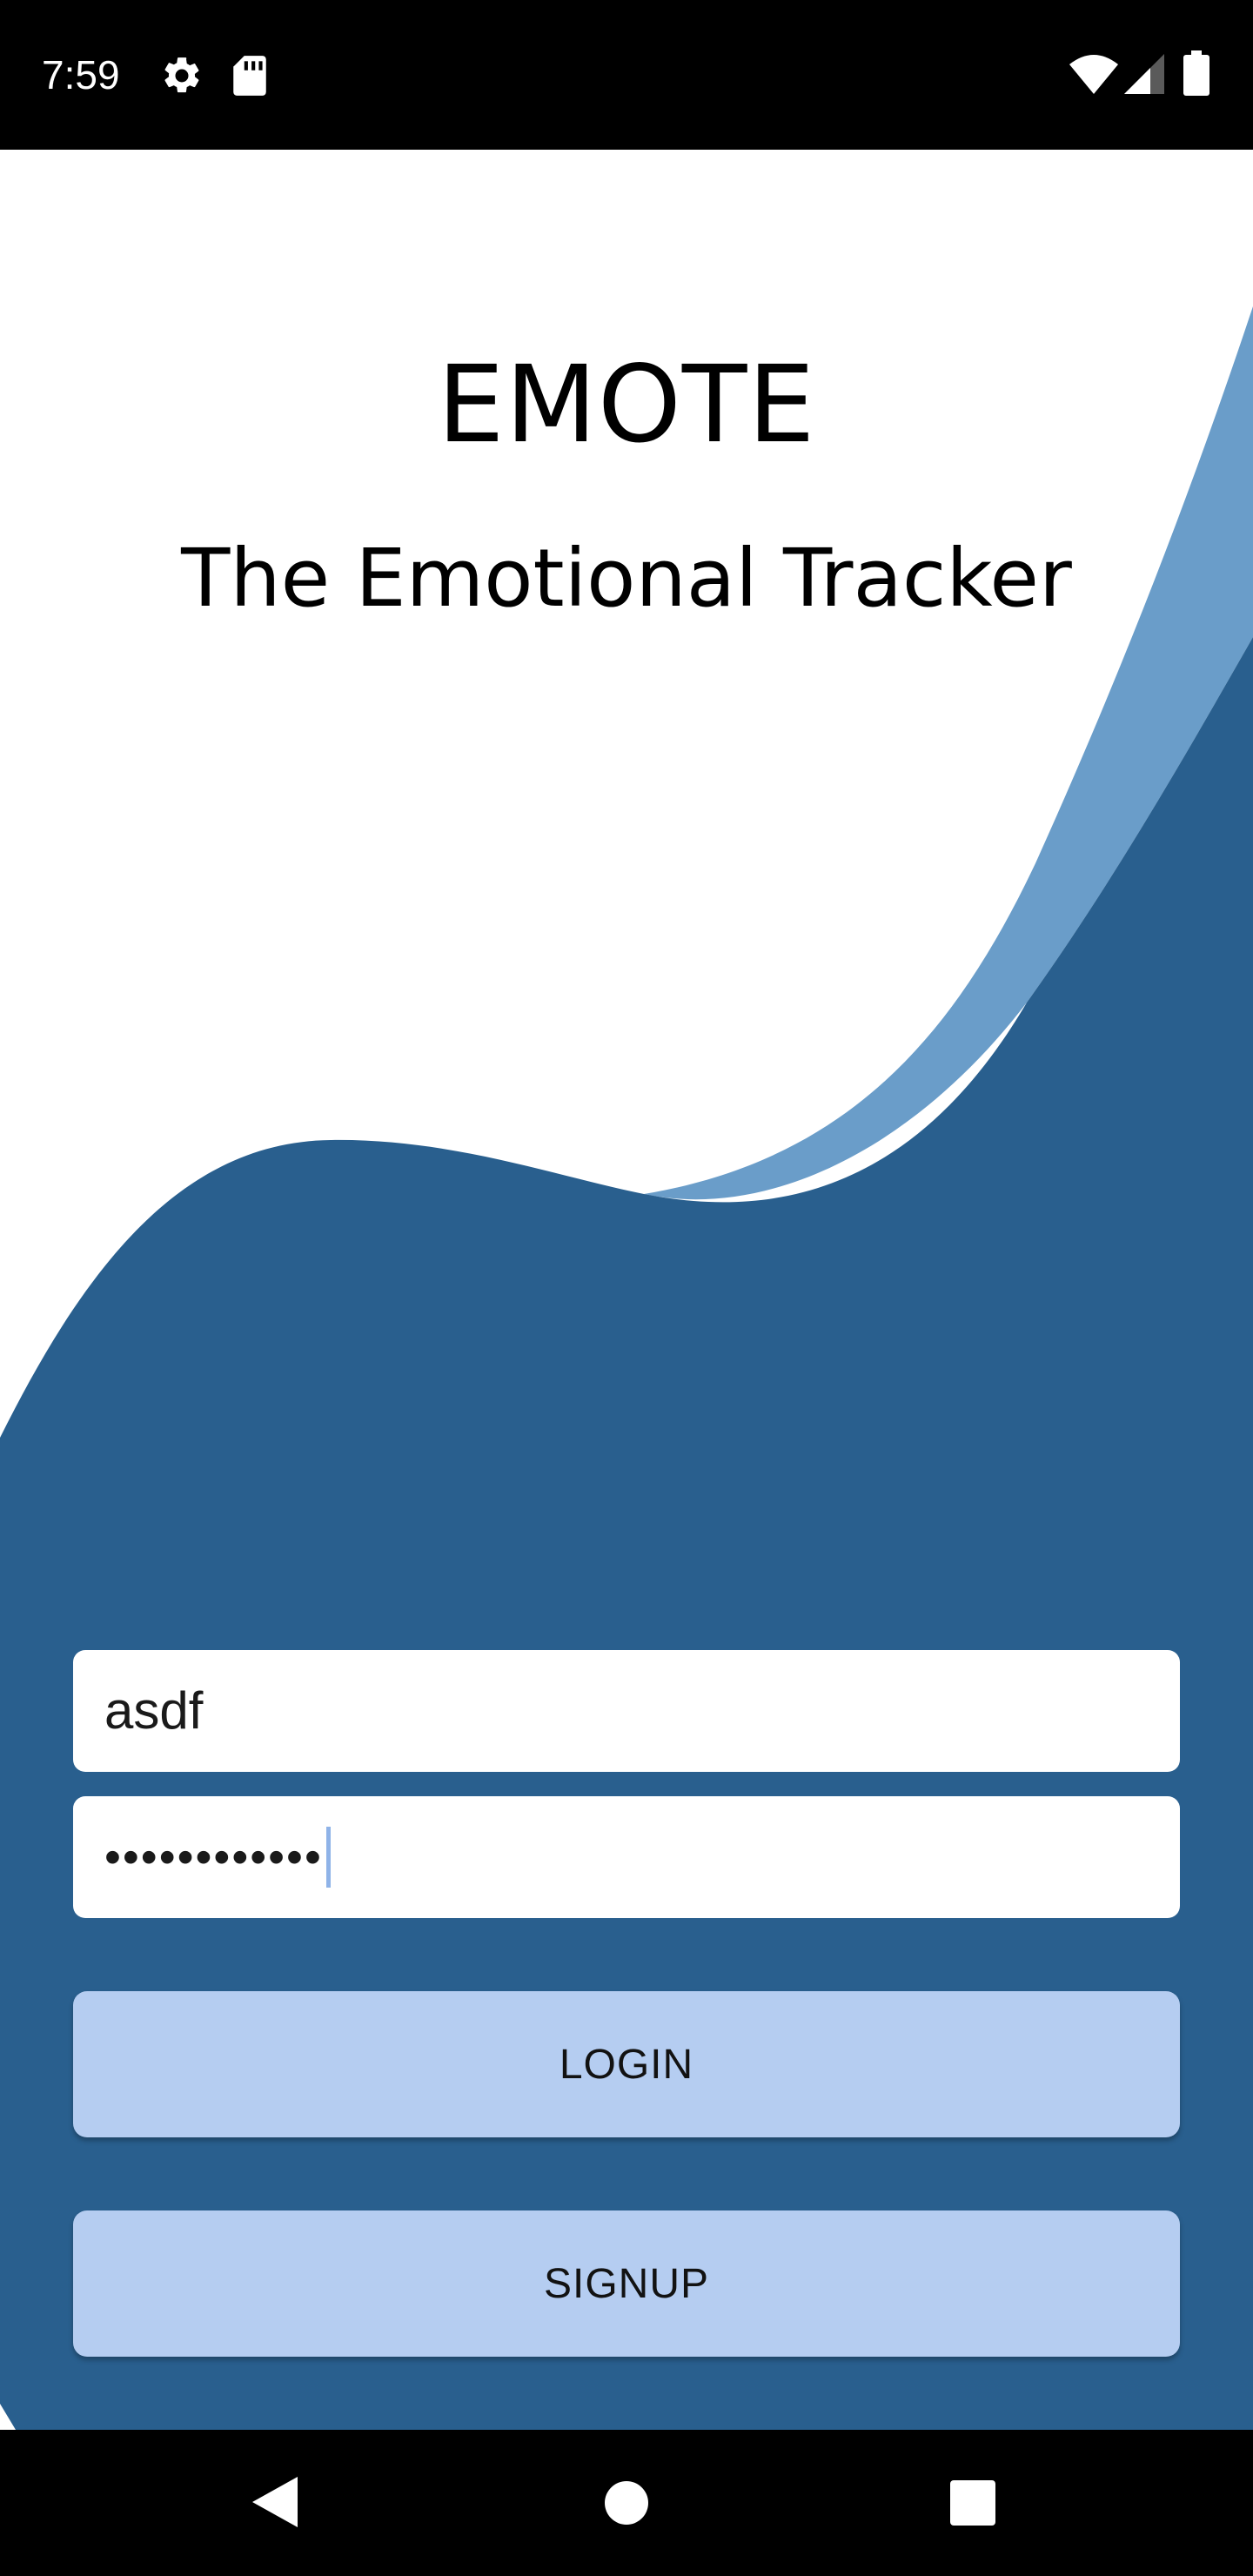 The width and height of the screenshot is (1253, 2576). I want to click on login-button: LOGIN, so click(626, 2064).